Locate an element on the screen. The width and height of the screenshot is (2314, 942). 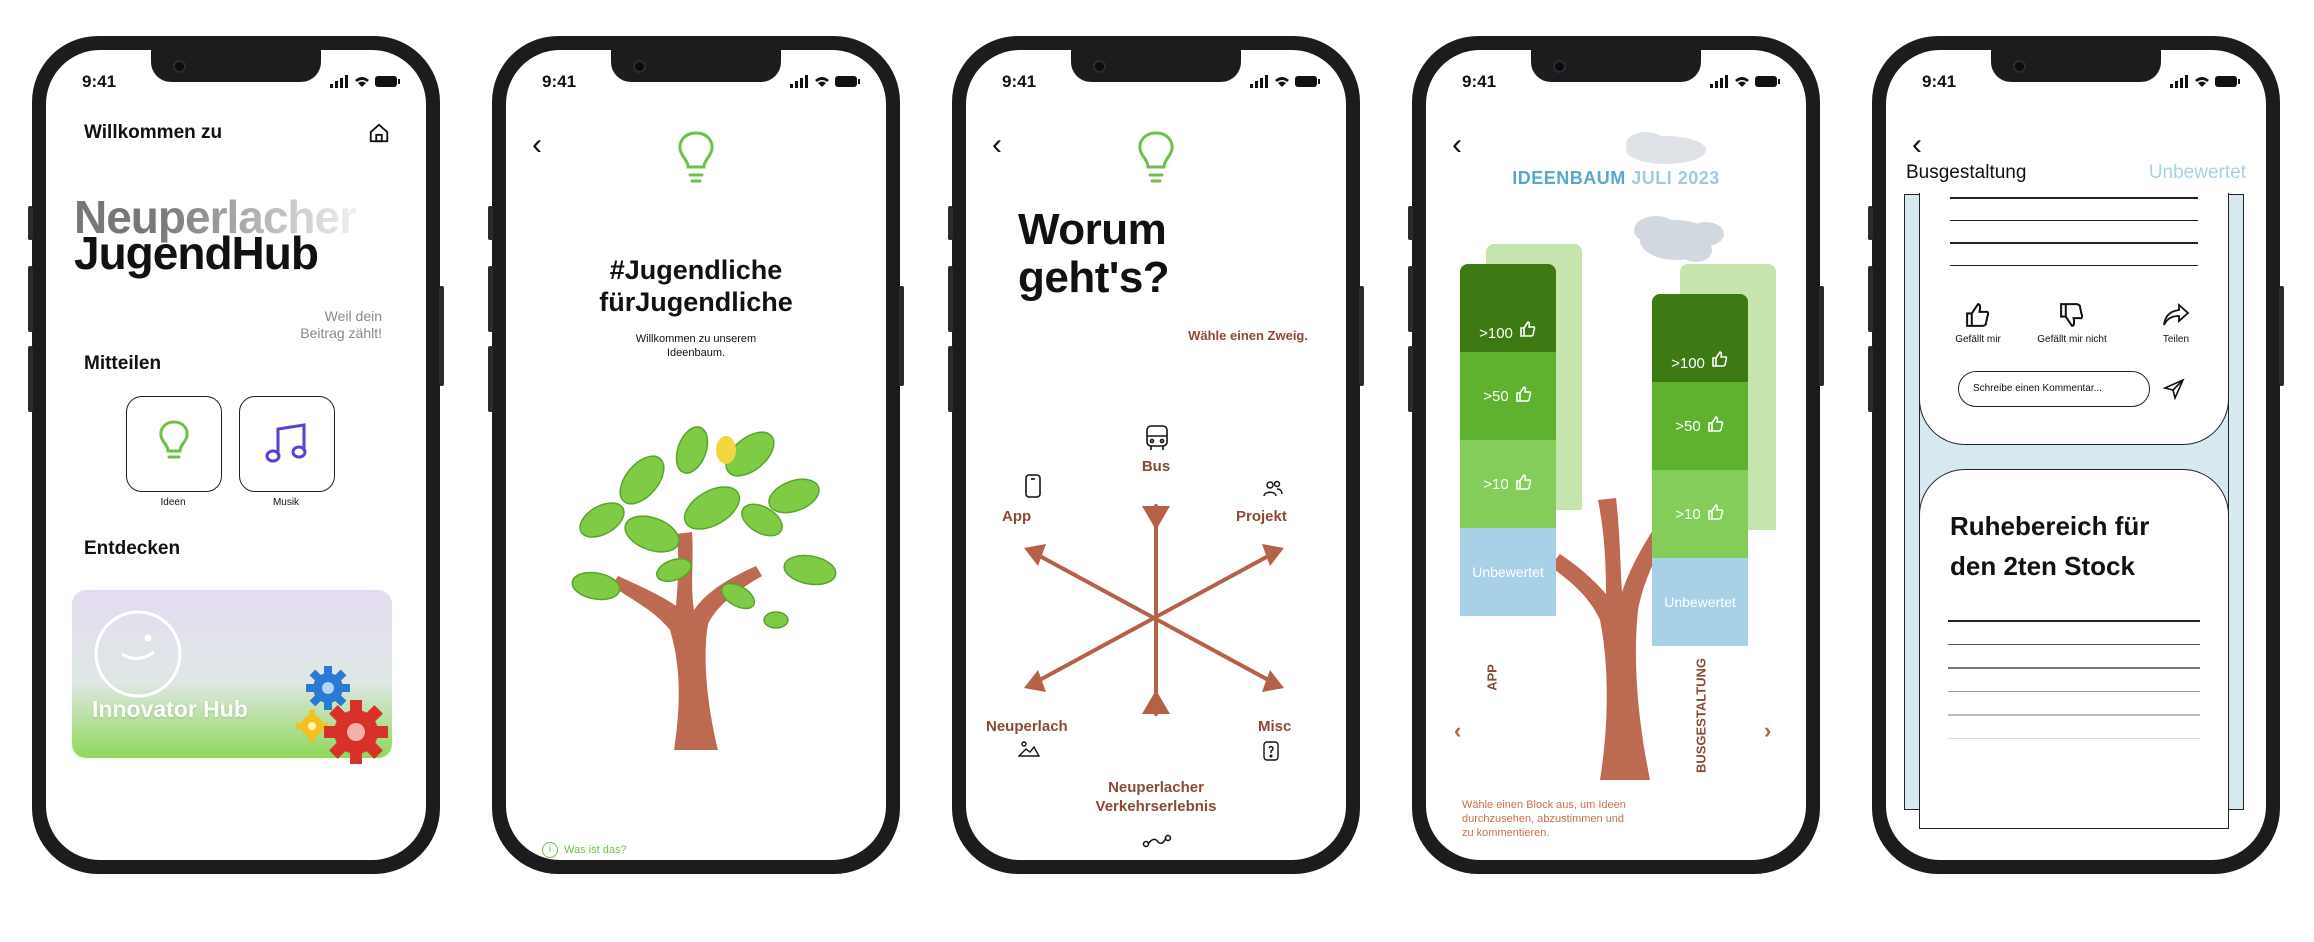
info-icon: i is located at coordinates (550, 850).